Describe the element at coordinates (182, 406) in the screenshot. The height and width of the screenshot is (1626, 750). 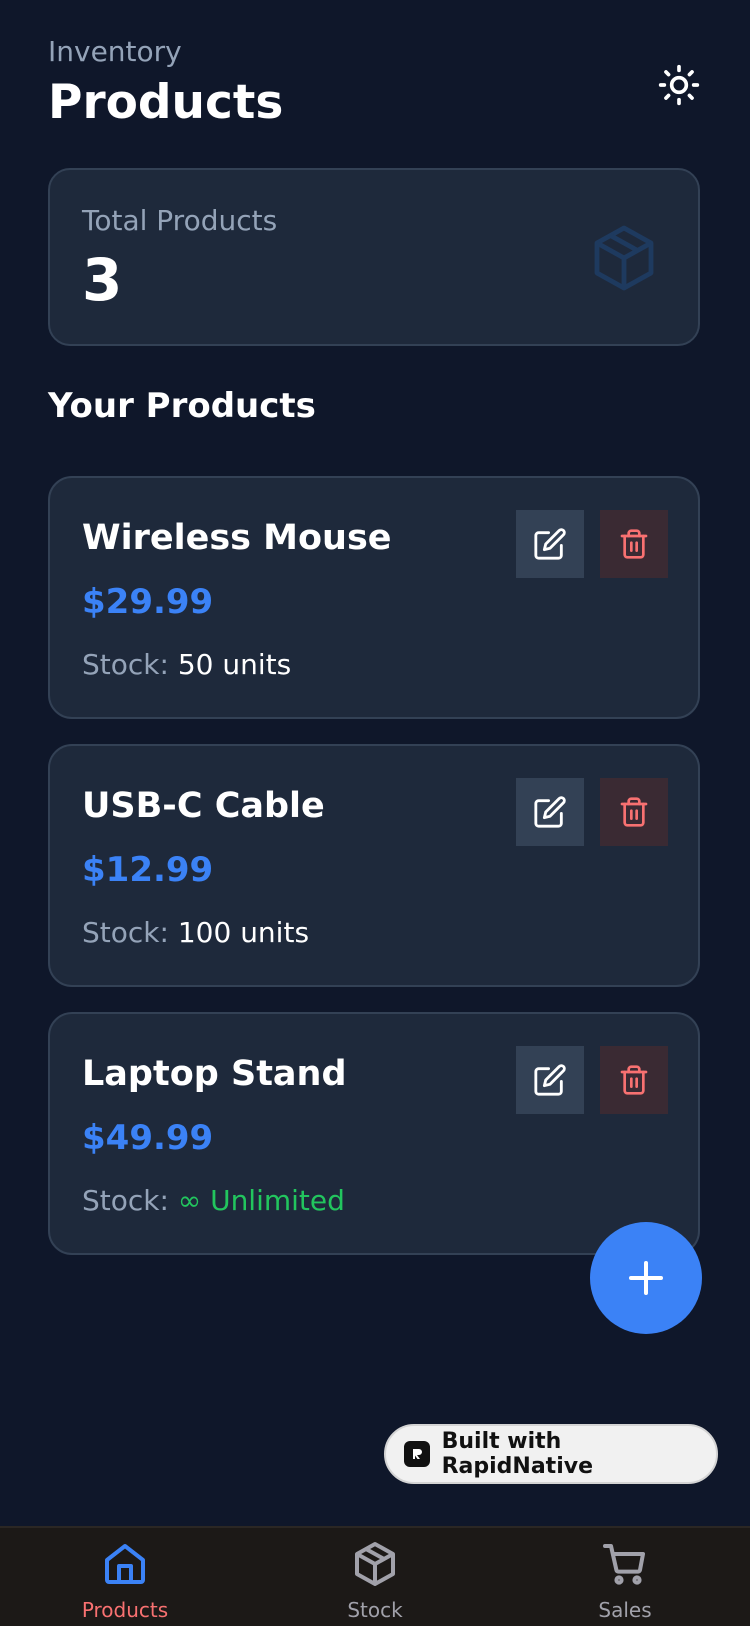
I see `section-title: Your Products` at that location.